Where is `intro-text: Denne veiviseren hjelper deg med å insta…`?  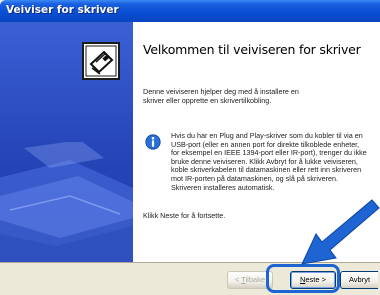 intro-text: Denne veiviseren hjelper deg med å insta… is located at coordinates (221, 96).